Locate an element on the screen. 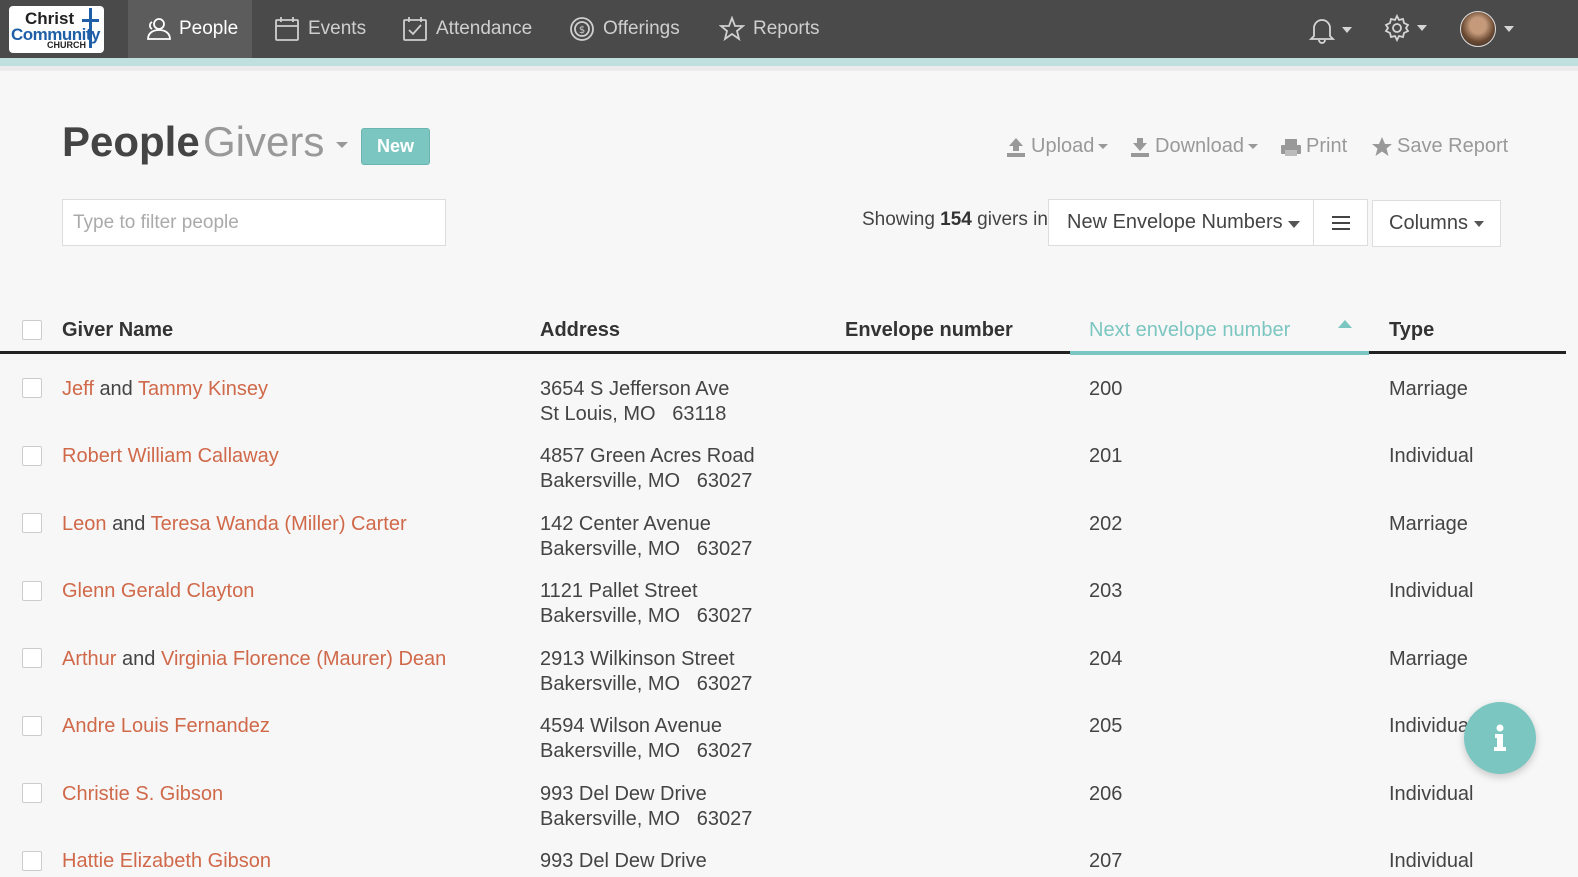  columns-button: Columns is located at coordinates (1436, 223).